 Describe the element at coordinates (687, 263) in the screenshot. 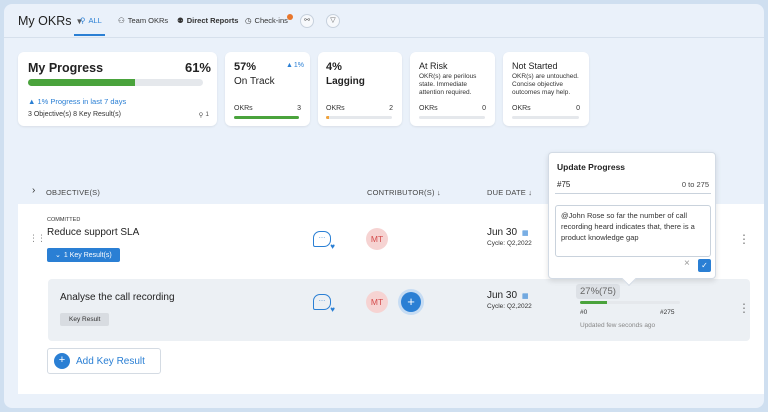

I see `cancel-icon: ×` at that location.